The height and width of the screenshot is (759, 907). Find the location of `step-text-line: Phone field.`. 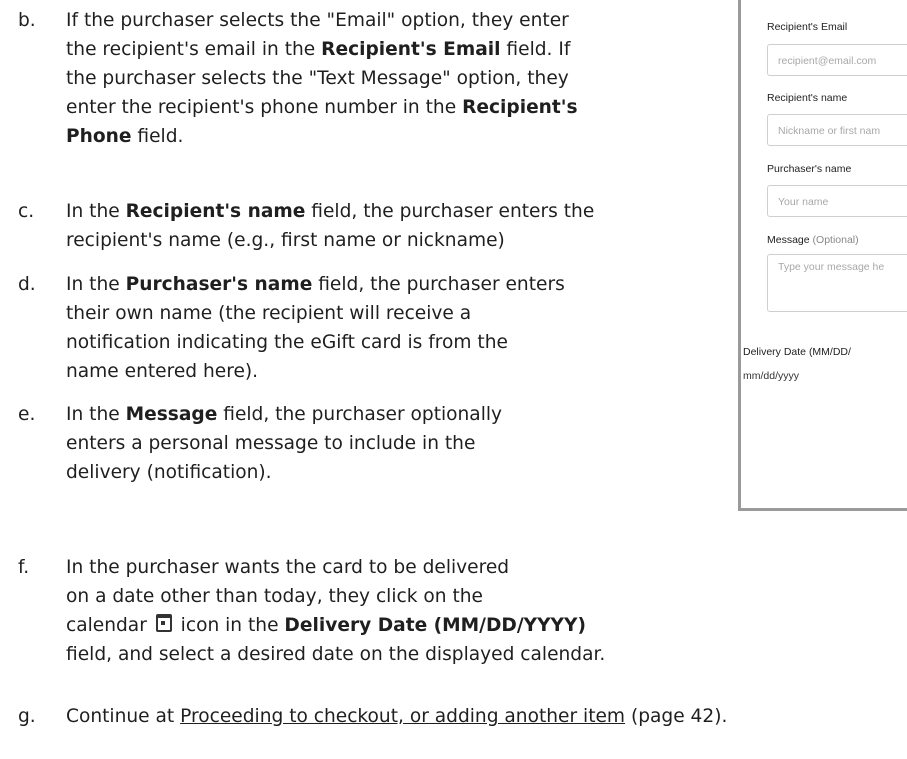

step-text-line: Phone field. is located at coordinates (322, 136).